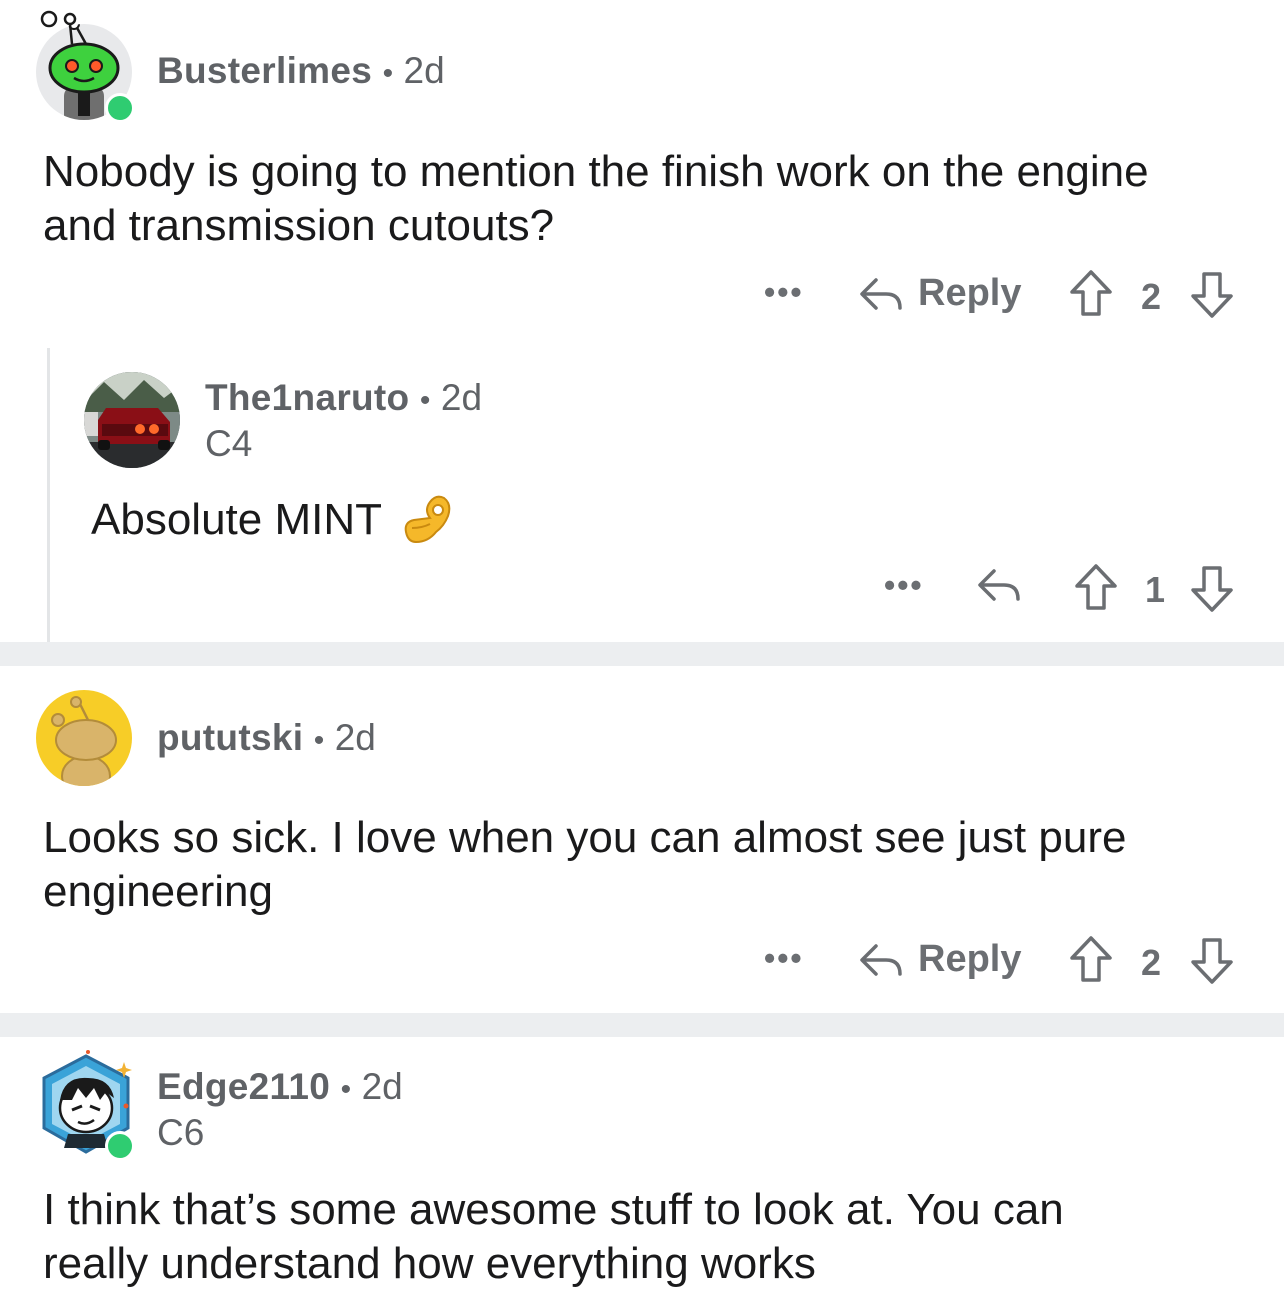 This screenshot has height=1310, width=1284. I want to click on reply-button, so click(999, 585).